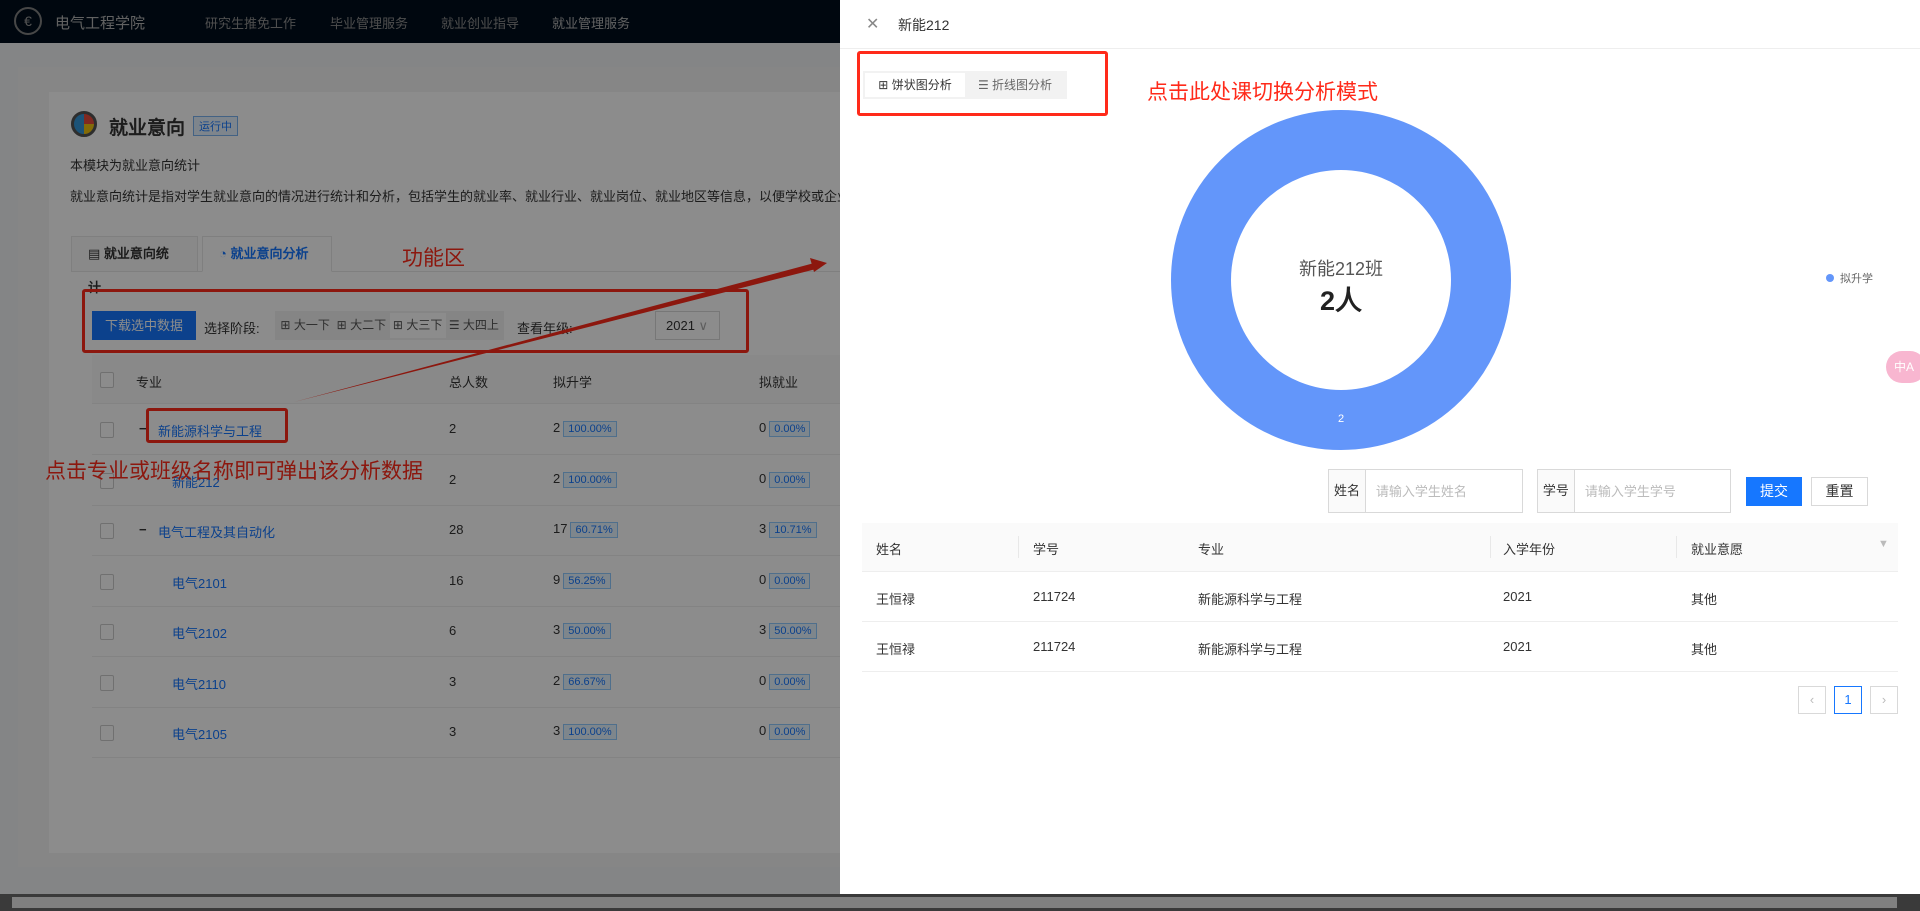 The image size is (1920, 911). I want to click on name-label: 姓名, so click(1347, 491).